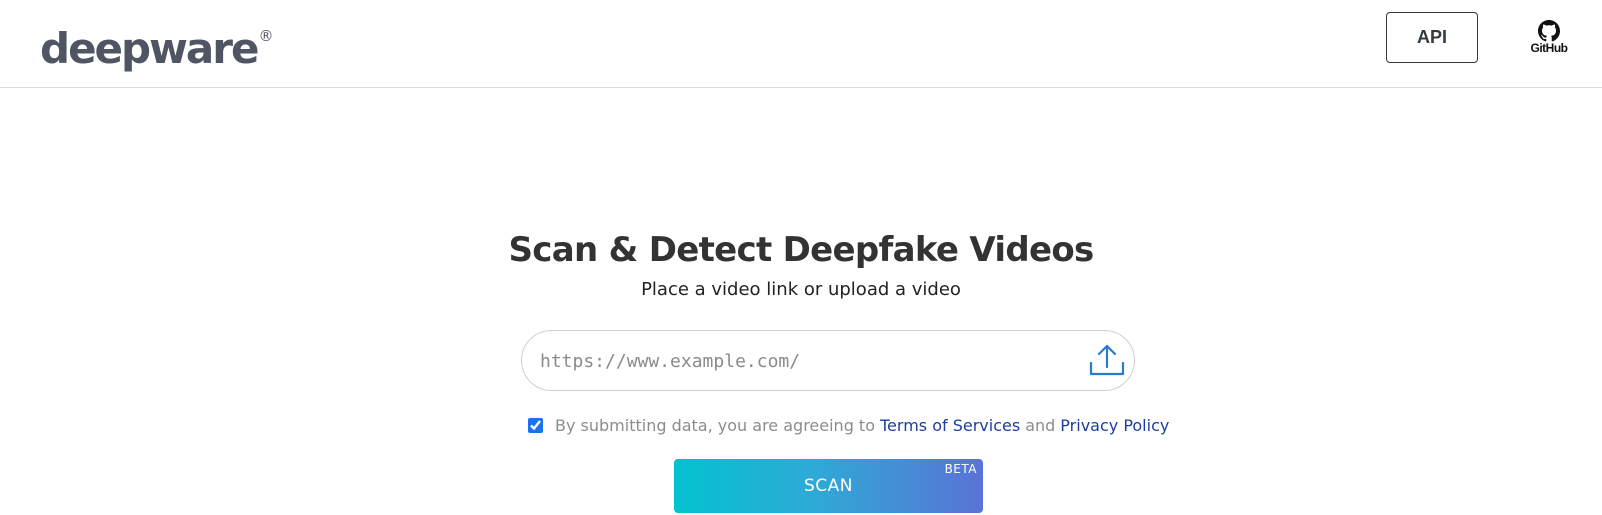  What do you see at coordinates (960, 469) in the screenshot?
I see `beta-badge: BETA` at bounding box center [960, 469].